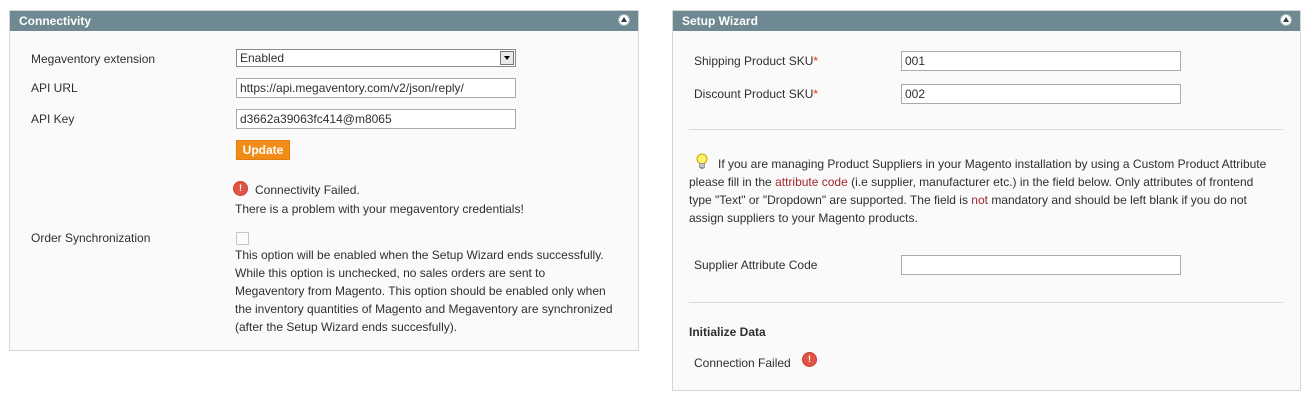 Image resolution: width=1314 pixels, height=398 pixels. Describe the element at coordinates (732, 182) in the screenshot. I see `supplier-info-line-text: please fill in the` at that location.